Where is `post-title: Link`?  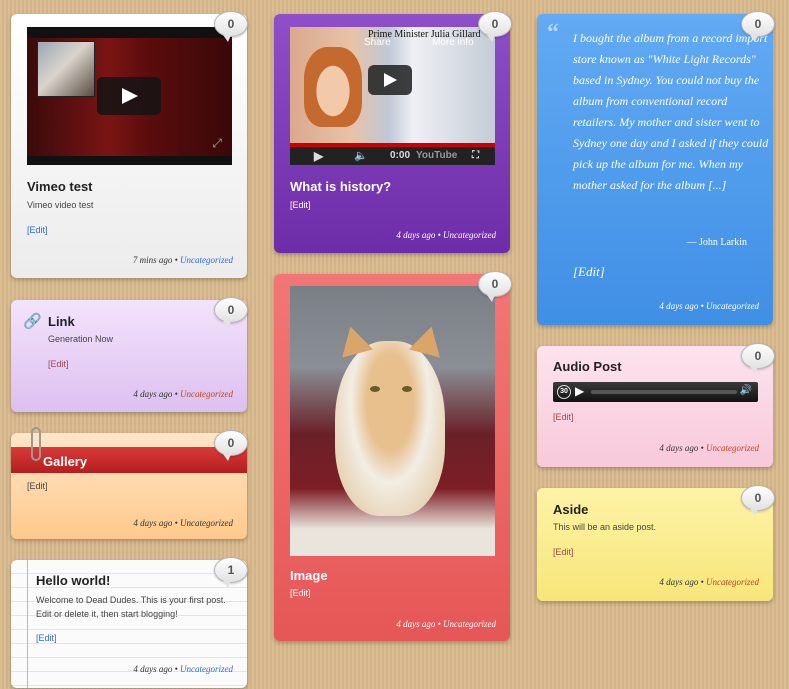
post-title: Link is located at coordinates (61, 321).